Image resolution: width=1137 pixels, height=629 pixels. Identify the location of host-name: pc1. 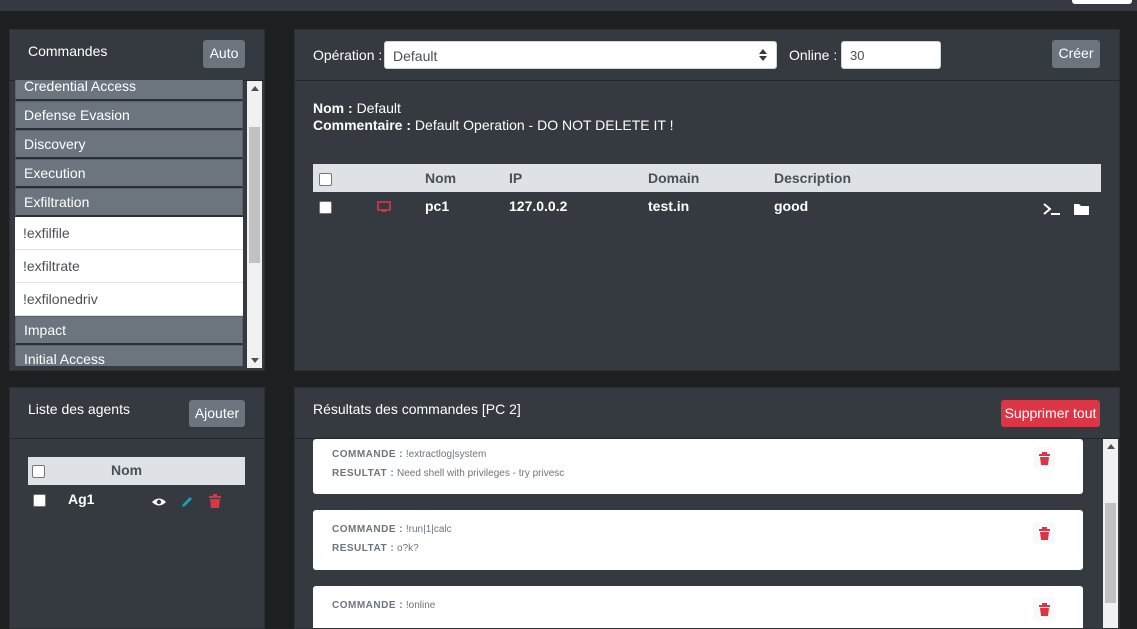
(437, 206).